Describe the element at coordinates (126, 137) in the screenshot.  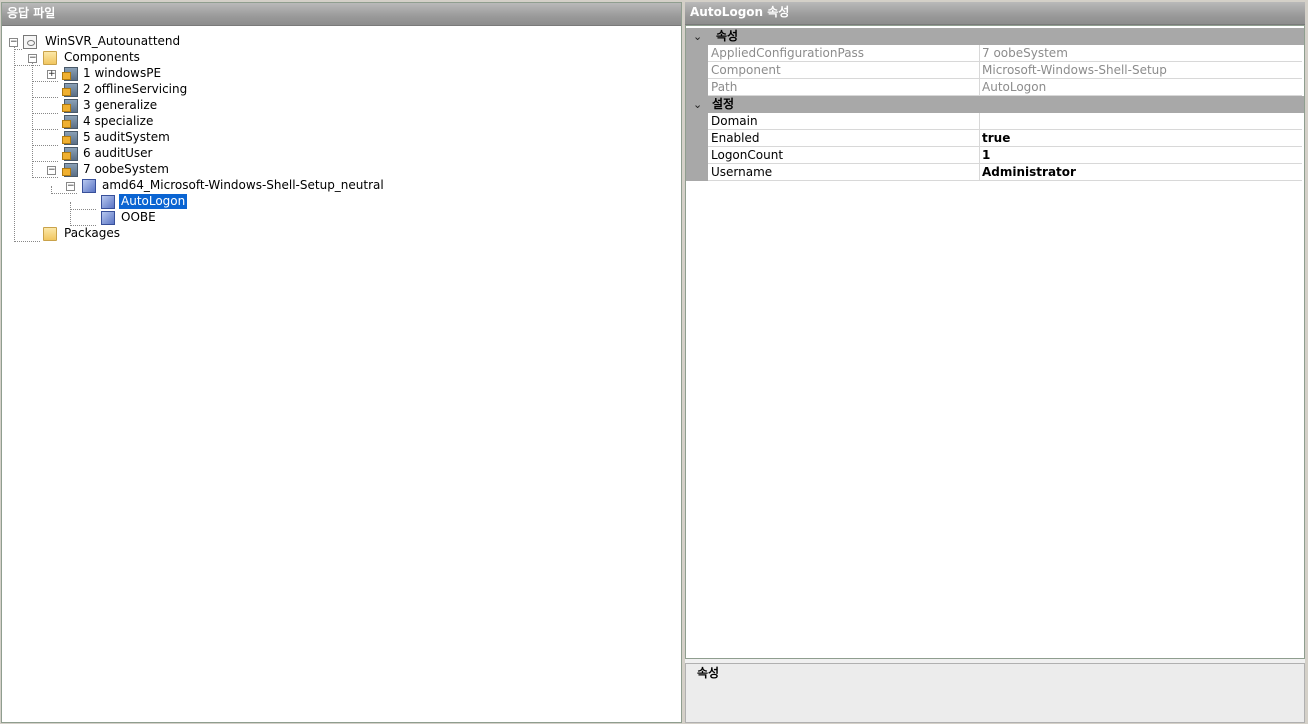
I see `tree-label: 5 auditSystem` at that location.